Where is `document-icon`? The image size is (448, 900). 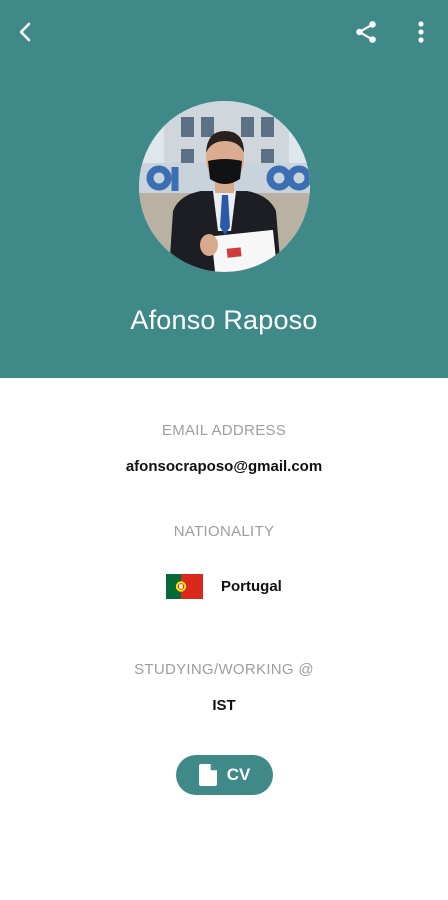
document-icon is located at coordinates (207, 775).